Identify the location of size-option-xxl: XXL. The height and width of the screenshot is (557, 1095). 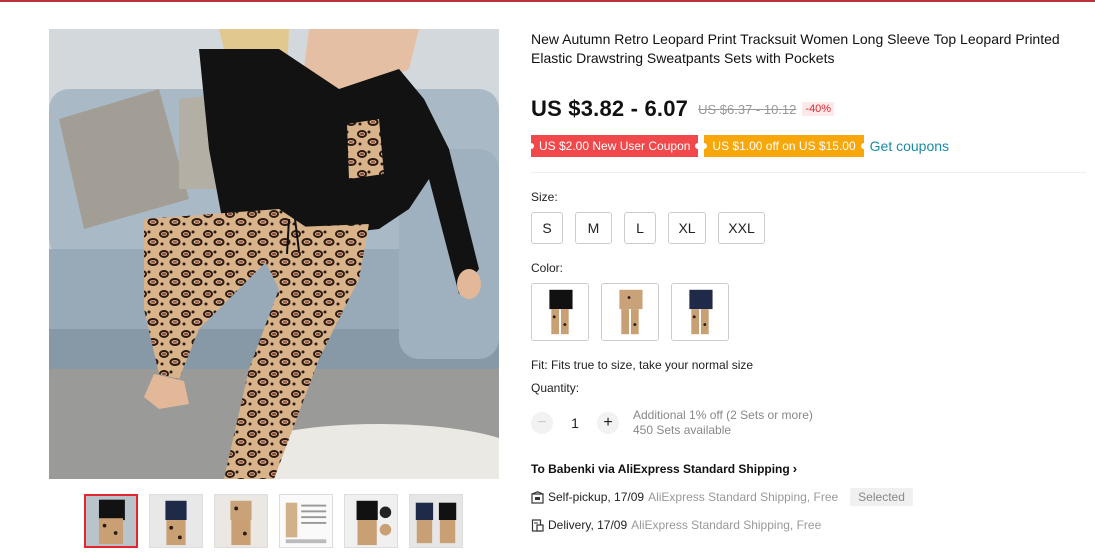
(741, 228).